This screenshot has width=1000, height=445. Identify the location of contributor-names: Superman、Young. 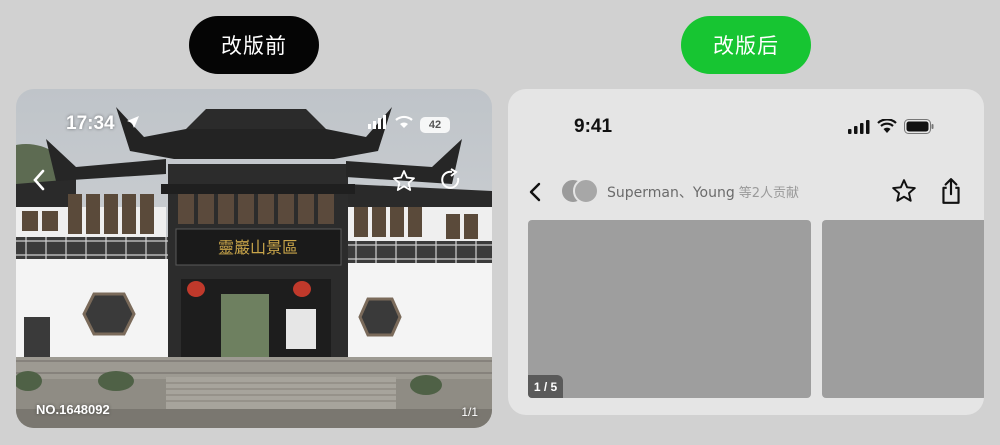
(671, 193).